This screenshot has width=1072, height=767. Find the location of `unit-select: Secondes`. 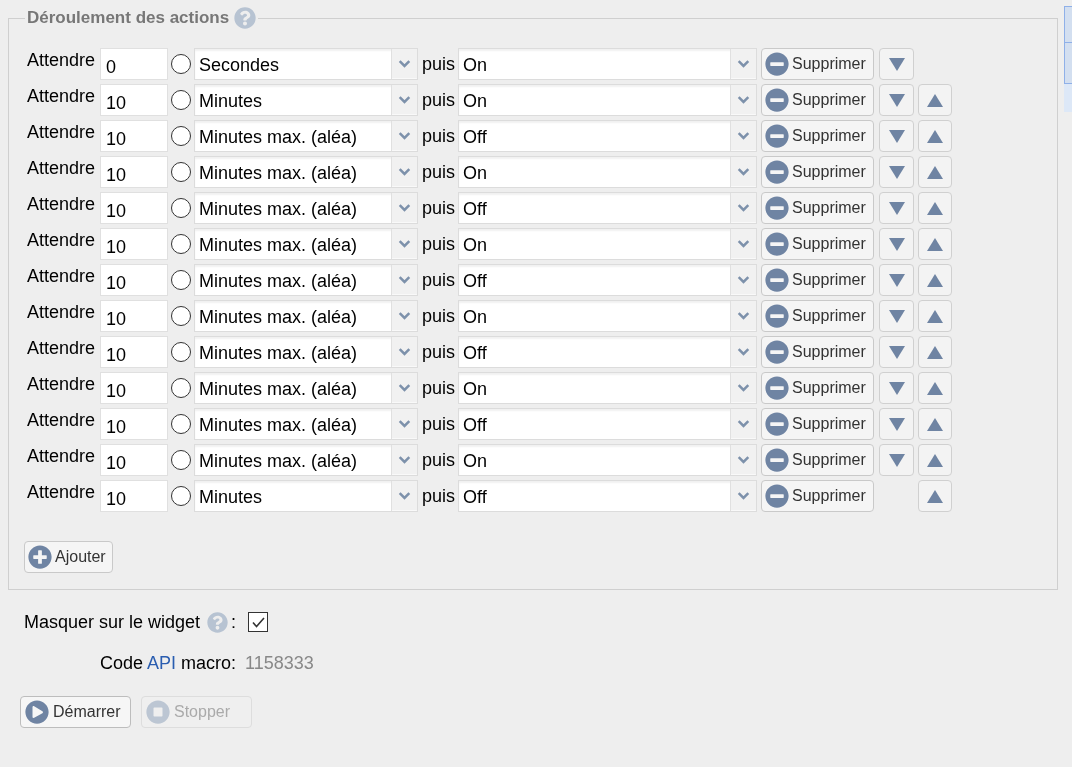

unit-select: Secondes is located at coordinates (306, 64).